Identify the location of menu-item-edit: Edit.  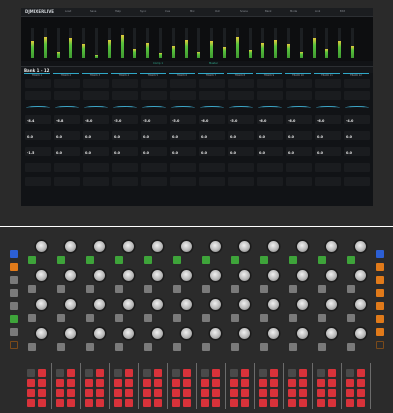
(342, 11).